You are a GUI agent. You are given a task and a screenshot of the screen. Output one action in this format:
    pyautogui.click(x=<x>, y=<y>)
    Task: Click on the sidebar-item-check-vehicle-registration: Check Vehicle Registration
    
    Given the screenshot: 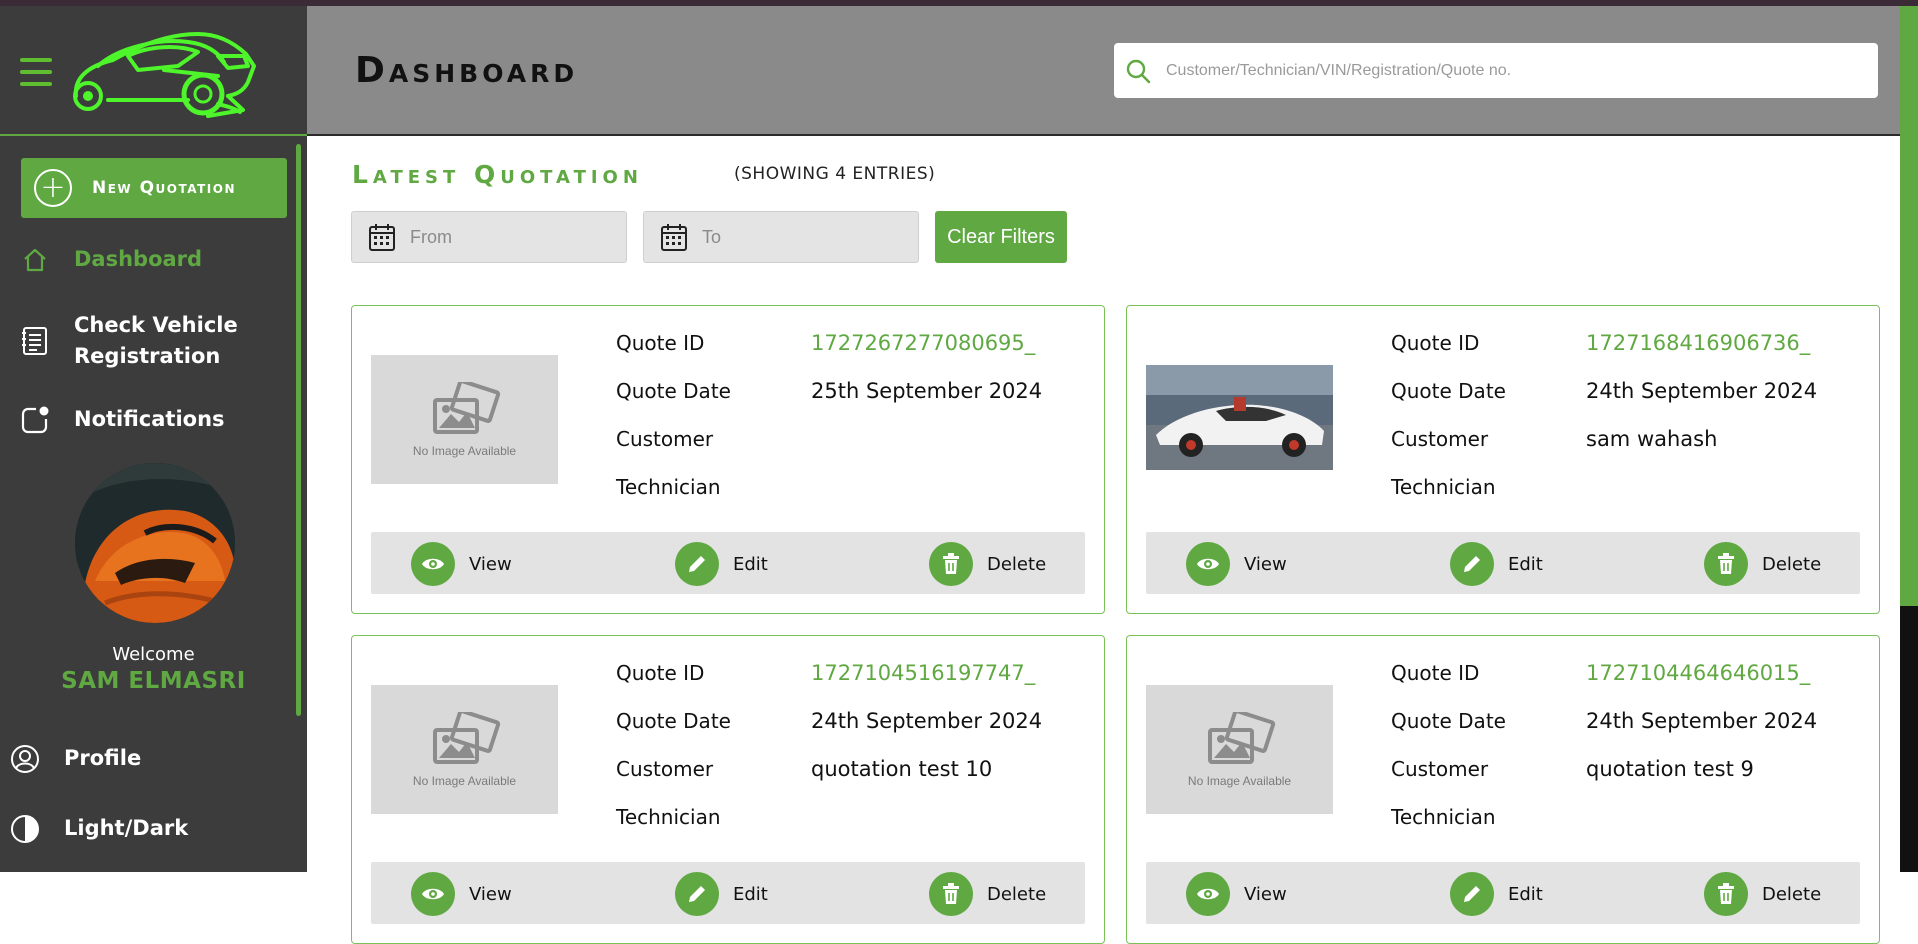 What is the action you would take?
    pyautogui.click(x=129, y=341)
    